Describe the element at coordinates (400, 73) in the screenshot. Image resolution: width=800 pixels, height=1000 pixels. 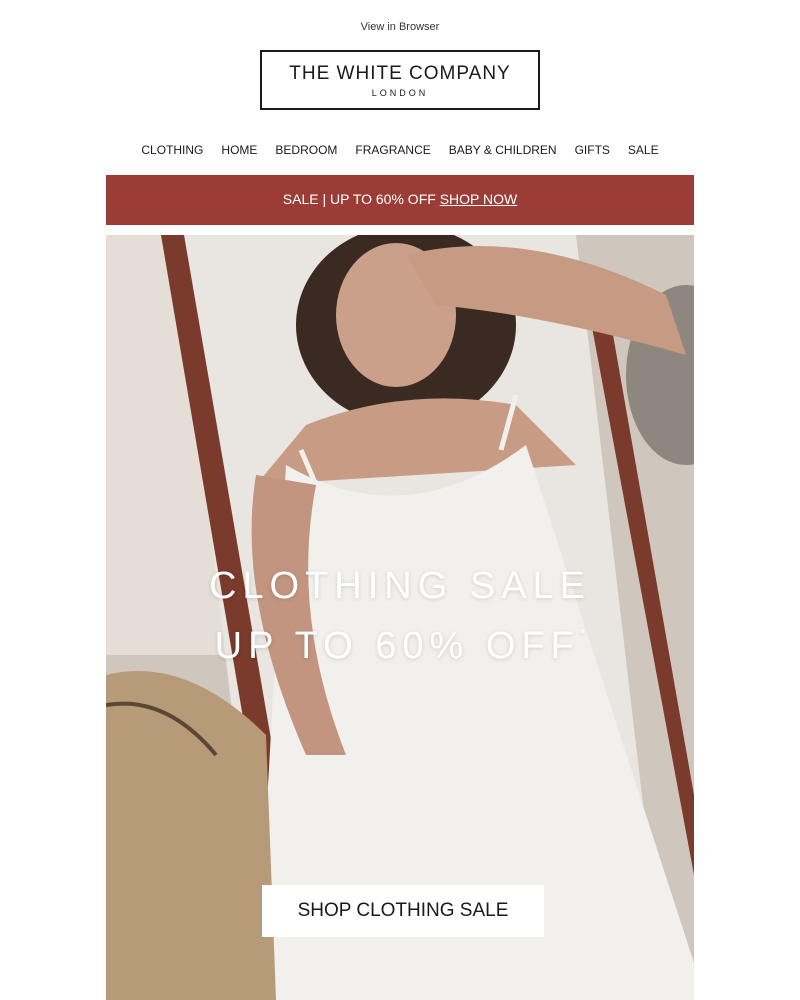
I see `logo-title: THE WHITE COMPANY` at that location.